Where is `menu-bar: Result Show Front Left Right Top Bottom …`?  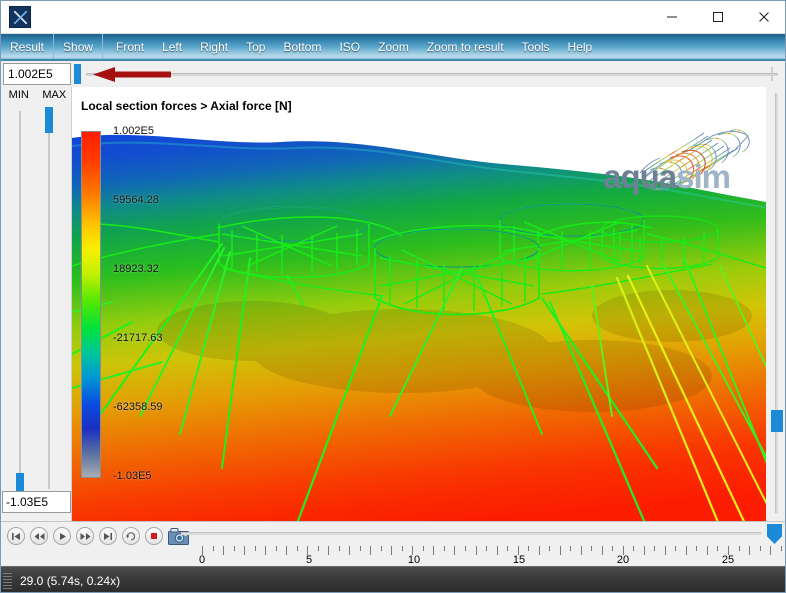 menu-bar: Result Show Front Left Right Top Bottom … is located at coordinates (393, 47).